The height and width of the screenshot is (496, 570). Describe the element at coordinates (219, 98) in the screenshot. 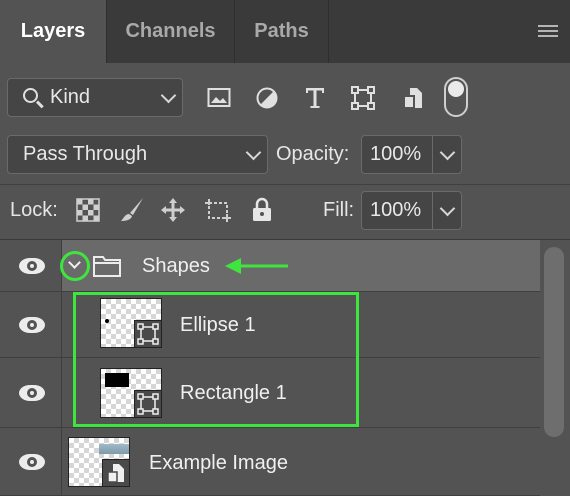

I see `image-filter-icon` at that location.